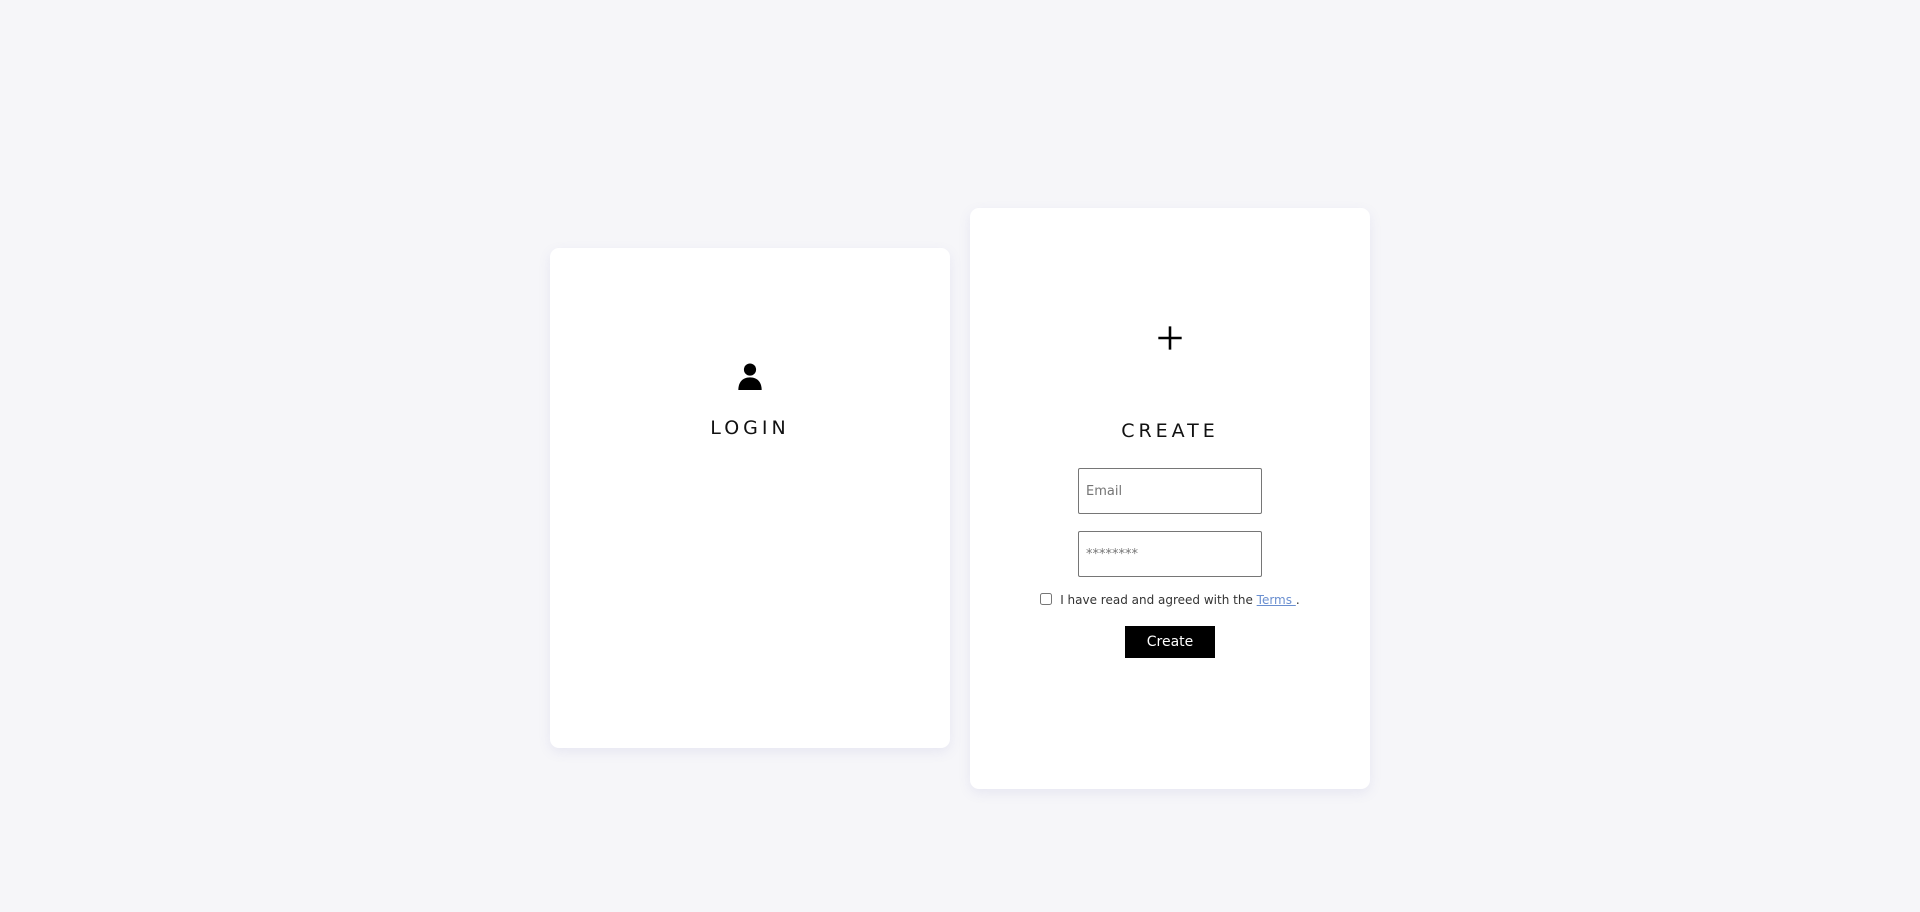 This screenshot has height=912, width=1920. I want to click on terms-suffix: ., so click(1297, 600).